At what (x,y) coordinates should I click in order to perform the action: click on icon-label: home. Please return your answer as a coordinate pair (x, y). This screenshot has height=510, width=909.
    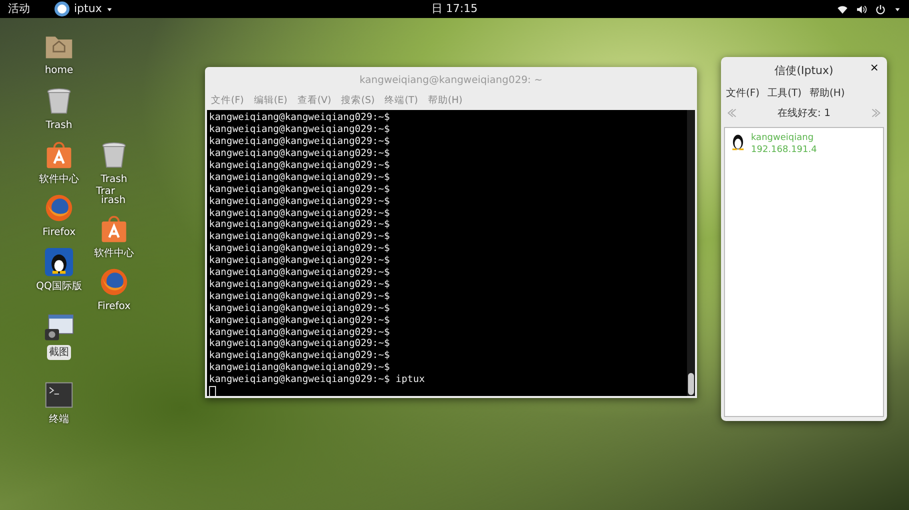
    Looking at the image, I should click on (59, 70).